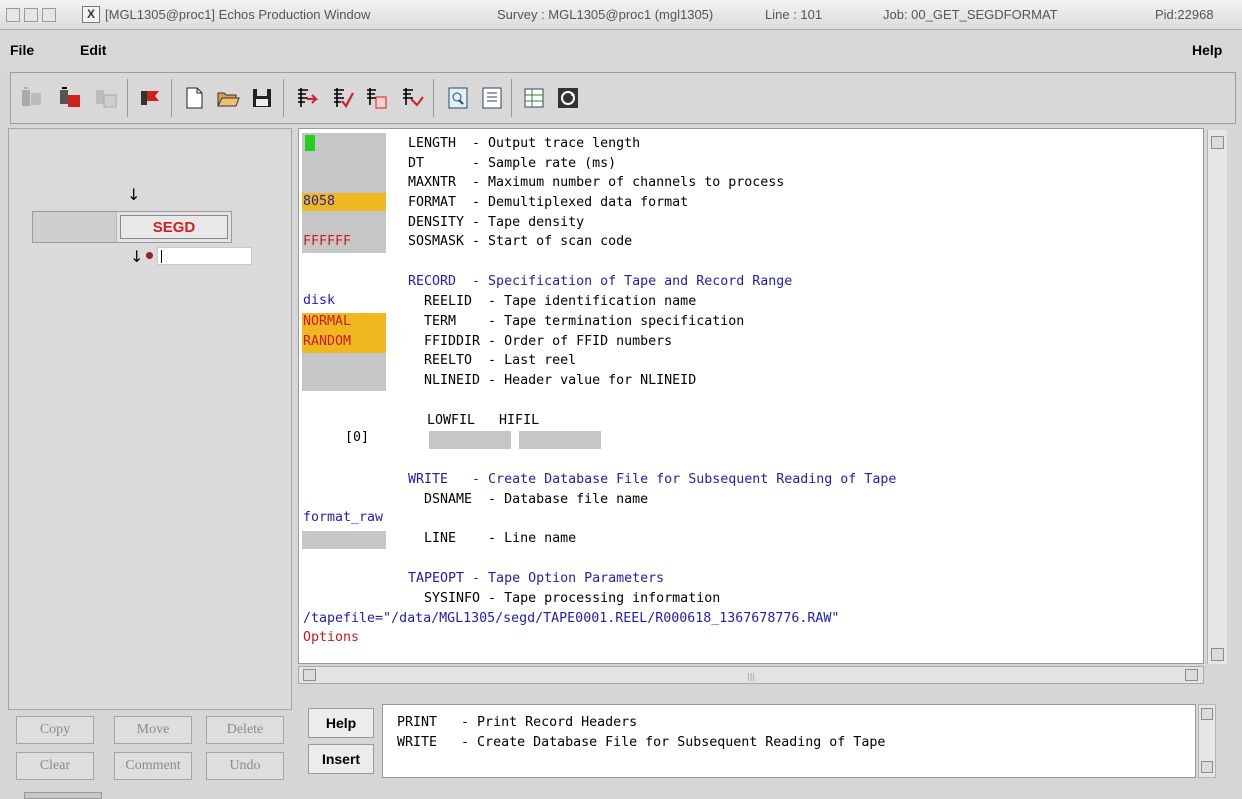 Image resolution: width=1242 pixels, height=799 pixels. I want to click on flow-arrow-out-icon: ↓, so click(137, 256).